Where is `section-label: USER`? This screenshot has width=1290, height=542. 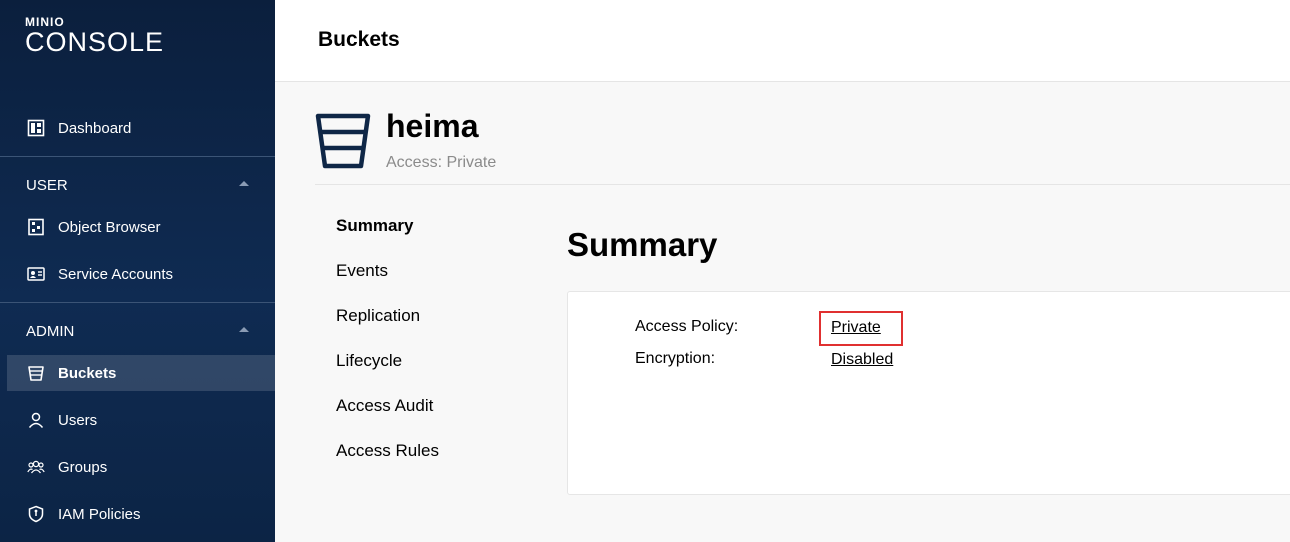 section-label: USER is located at coordinates (47, 185).